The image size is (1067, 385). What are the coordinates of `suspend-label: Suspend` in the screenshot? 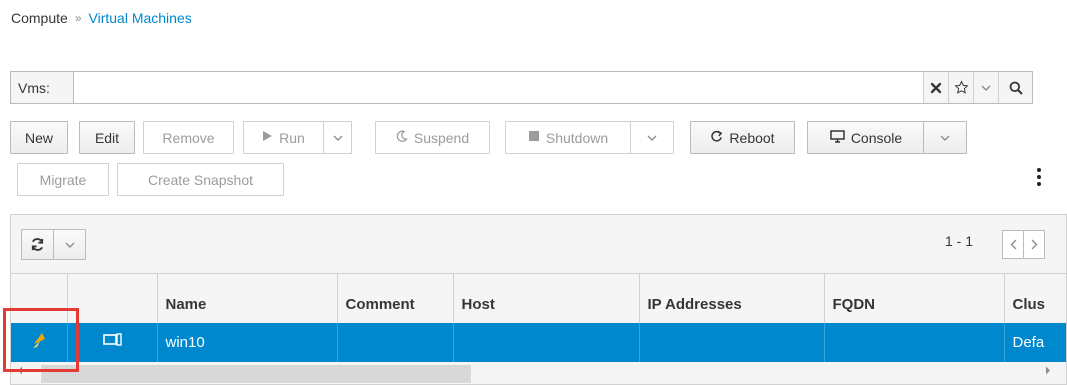 It's located at (441, 137).